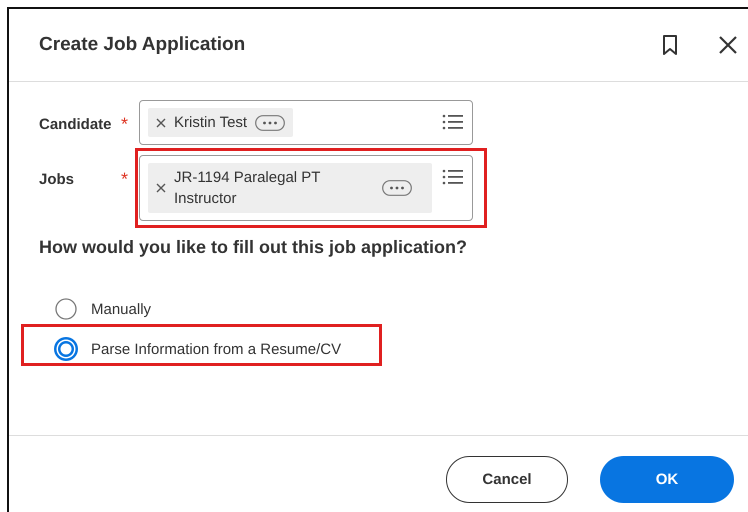  What do you see at coordinates (66, 349) in the screenshot?
I see `radio-selected` at bounding box center [66, 349].